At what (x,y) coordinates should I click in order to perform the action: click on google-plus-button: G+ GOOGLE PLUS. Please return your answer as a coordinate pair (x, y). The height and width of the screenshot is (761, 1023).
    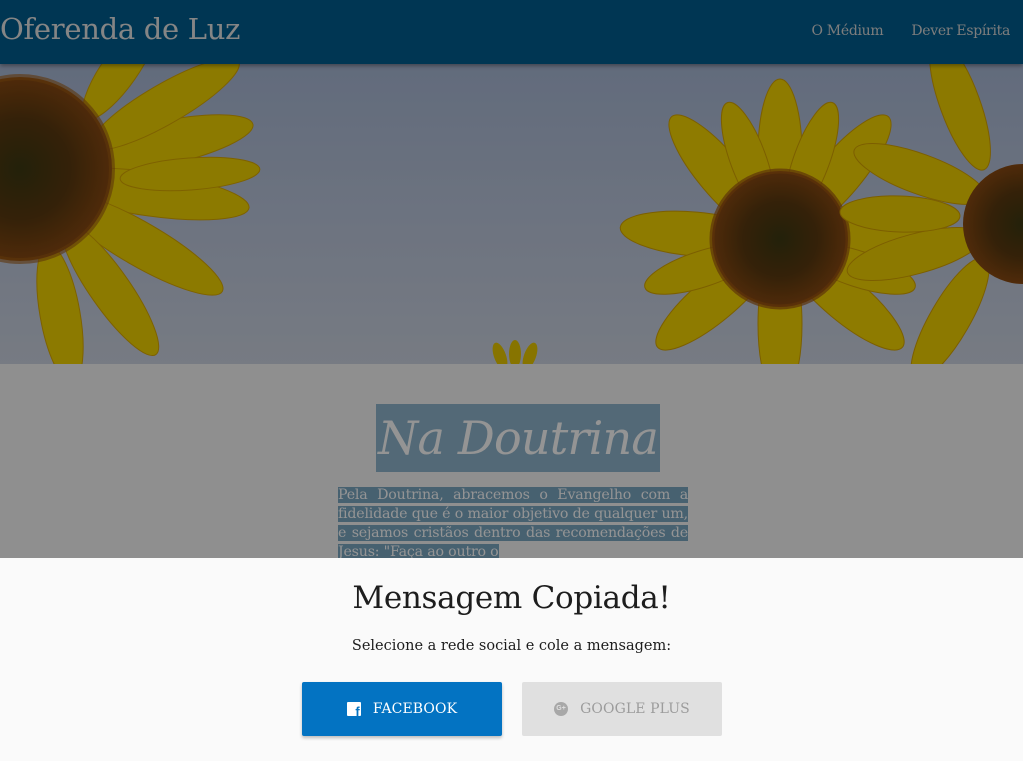
    Looking at the image, I should click on (622, 709).